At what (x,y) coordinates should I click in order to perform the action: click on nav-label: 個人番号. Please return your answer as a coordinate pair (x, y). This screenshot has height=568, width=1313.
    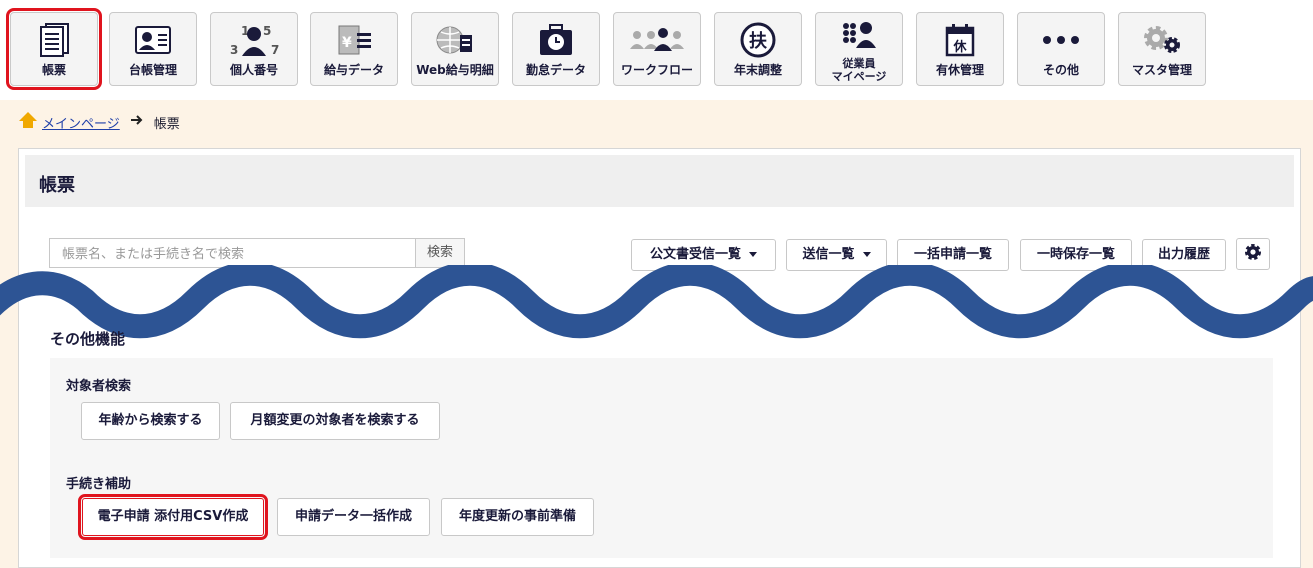
    Looking at the image, I should click on (253, 70).